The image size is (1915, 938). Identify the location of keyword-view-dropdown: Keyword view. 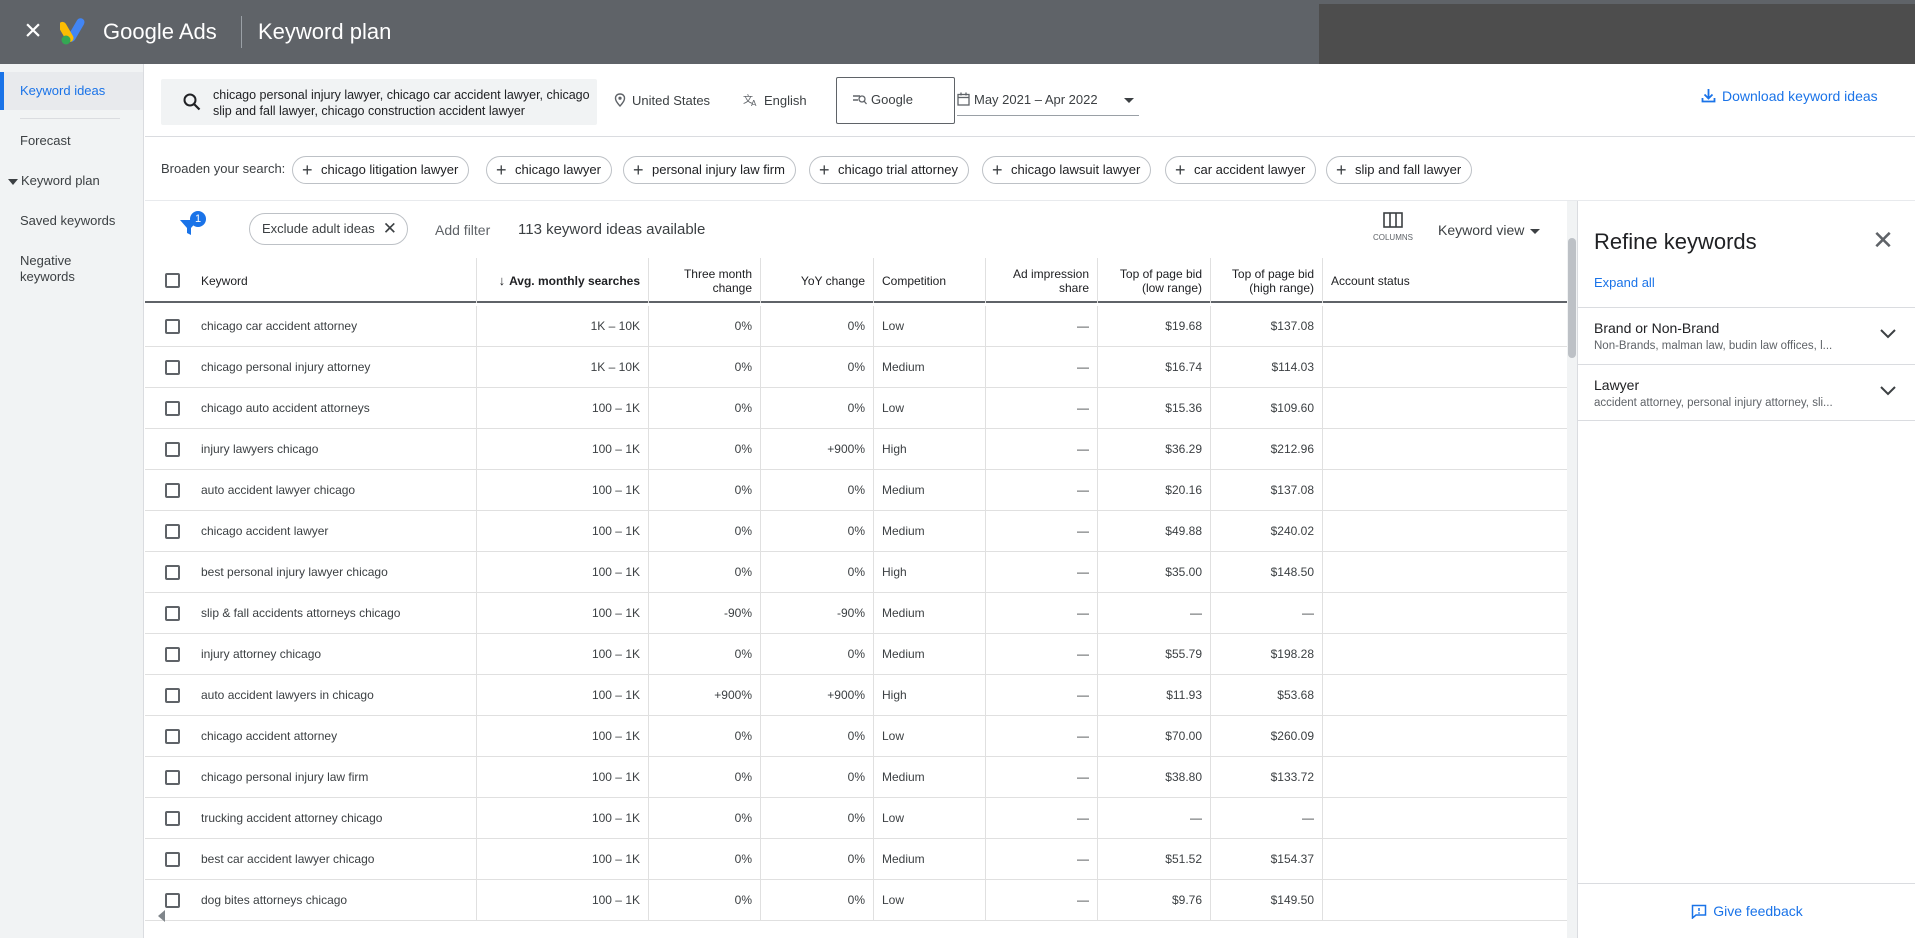
(1489, 230).